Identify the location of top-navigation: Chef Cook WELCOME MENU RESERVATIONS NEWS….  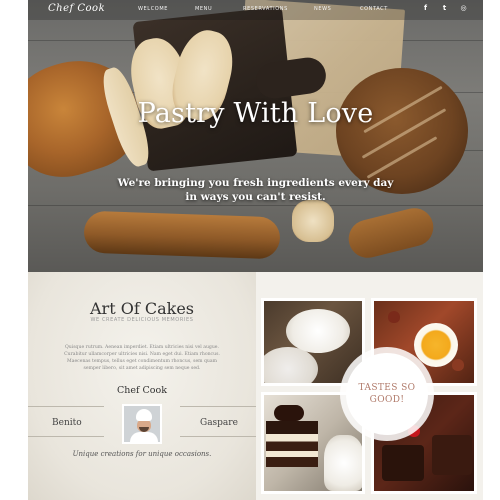
(255, 10).